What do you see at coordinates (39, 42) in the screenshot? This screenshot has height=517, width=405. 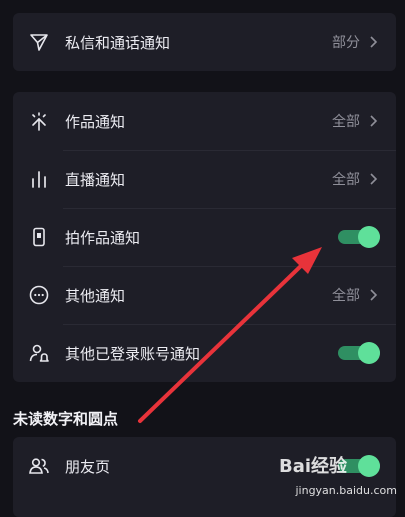 I see `paper-plane-icon` at bounding box center [39, 42].